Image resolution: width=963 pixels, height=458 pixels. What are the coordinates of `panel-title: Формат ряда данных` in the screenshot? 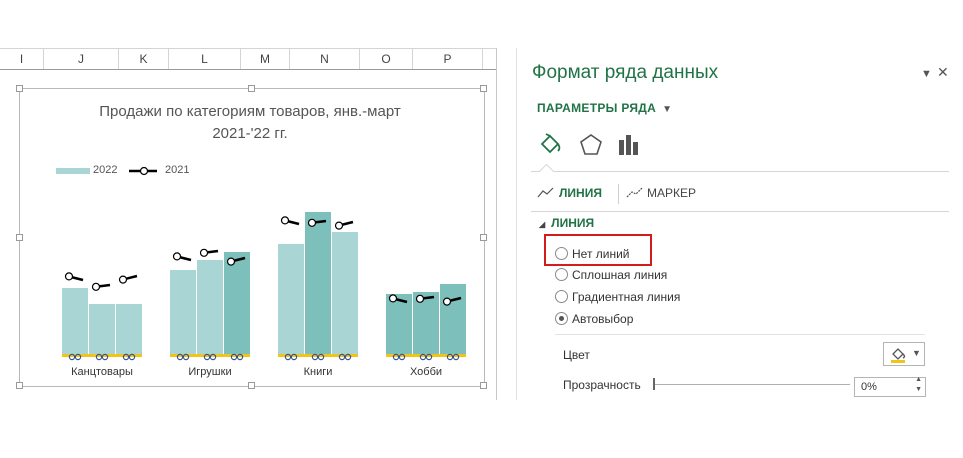 It's located at (625, 72).